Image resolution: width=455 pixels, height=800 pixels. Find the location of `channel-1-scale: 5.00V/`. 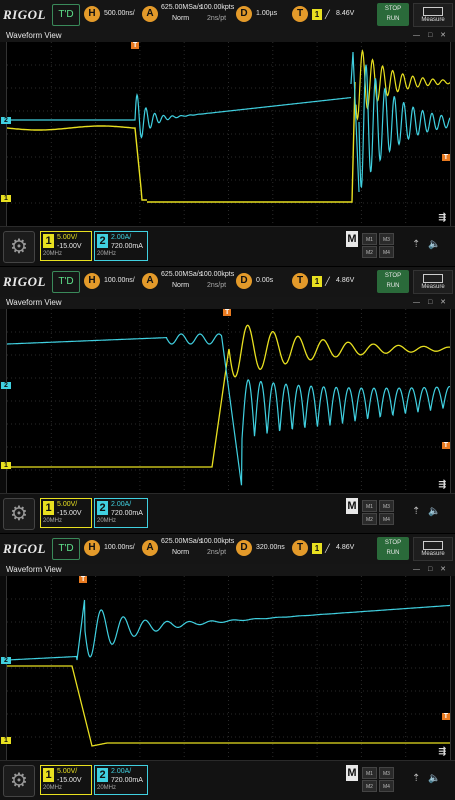

channel-1-scale: 5.00V/ is located at coordinates (67, 504).